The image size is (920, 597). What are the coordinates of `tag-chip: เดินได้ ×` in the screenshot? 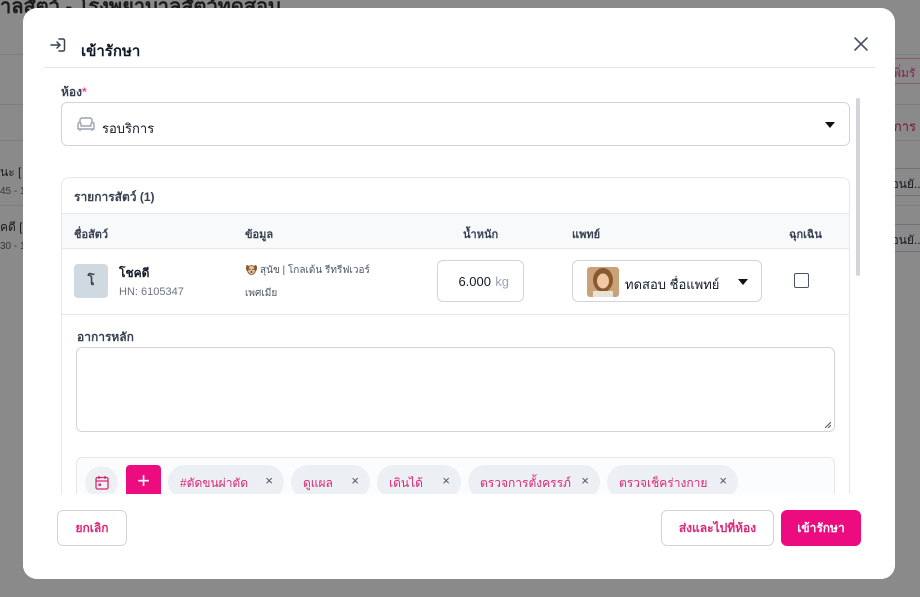 It's located at (419, 479).